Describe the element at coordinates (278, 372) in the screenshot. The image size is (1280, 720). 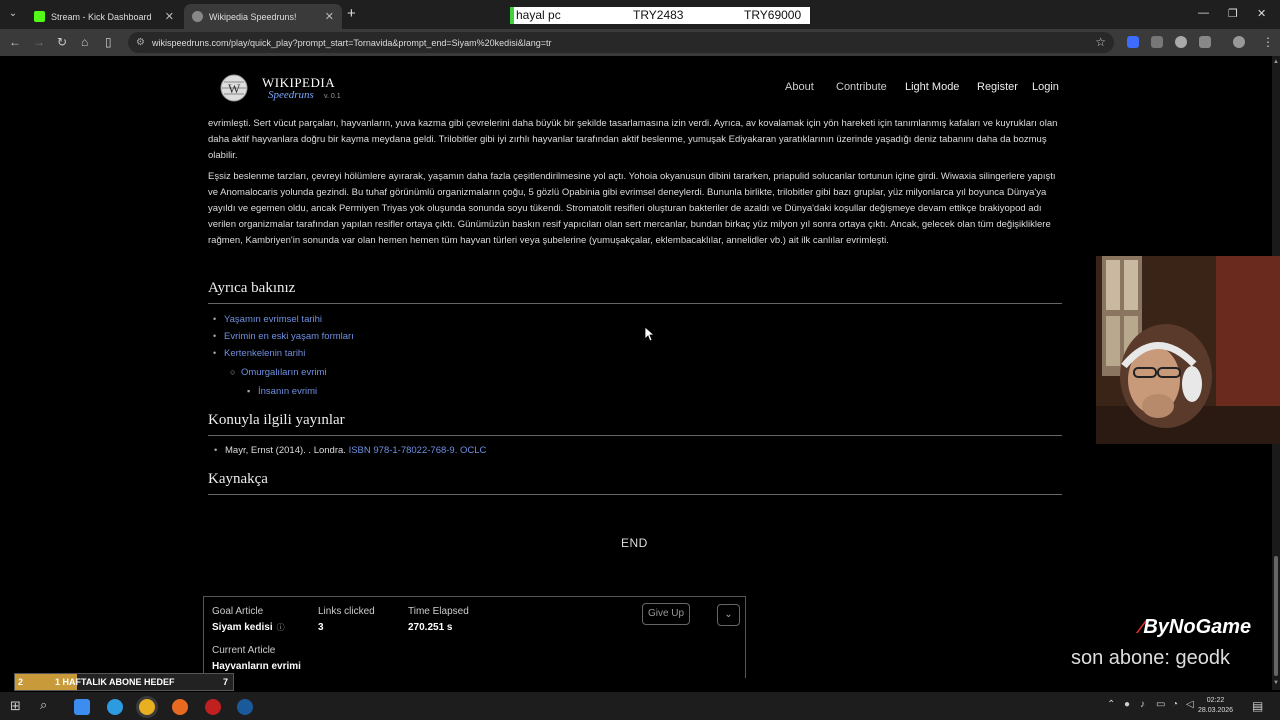
I see `see-also-link: ○ Omurgalıların evrimi` at that location.